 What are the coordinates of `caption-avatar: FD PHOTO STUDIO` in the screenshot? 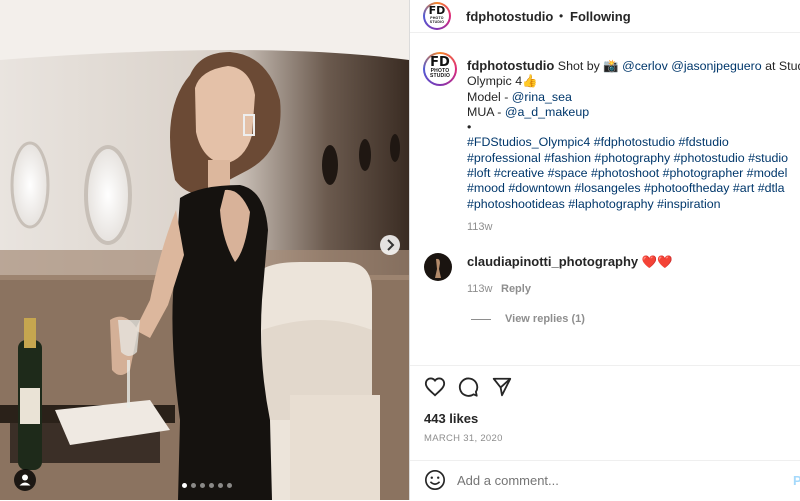 It's located at (440, 69).